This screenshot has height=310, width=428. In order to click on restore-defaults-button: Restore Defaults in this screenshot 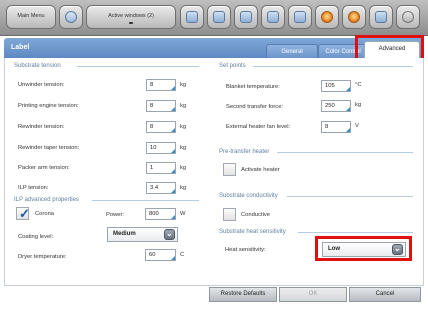, I will do `click(243, 294)`.